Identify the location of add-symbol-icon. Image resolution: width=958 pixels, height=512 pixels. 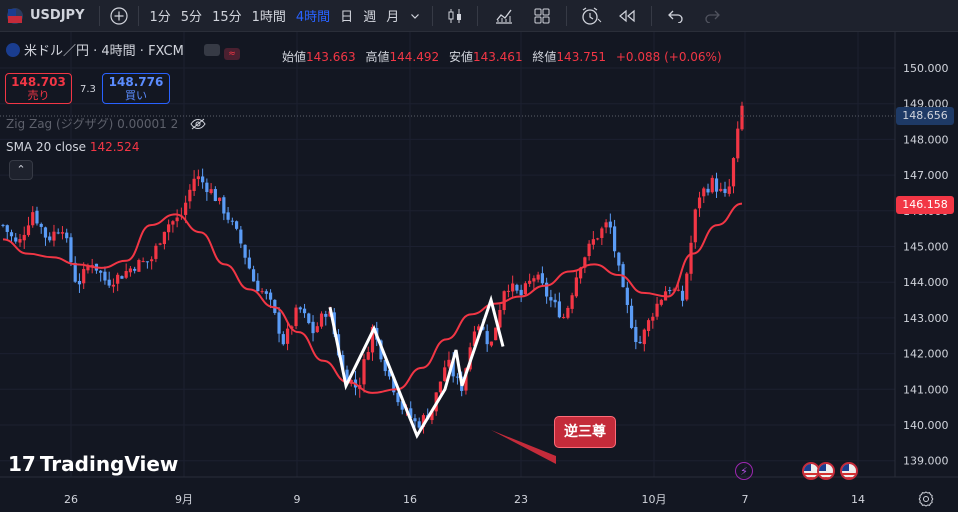
(119, 16).